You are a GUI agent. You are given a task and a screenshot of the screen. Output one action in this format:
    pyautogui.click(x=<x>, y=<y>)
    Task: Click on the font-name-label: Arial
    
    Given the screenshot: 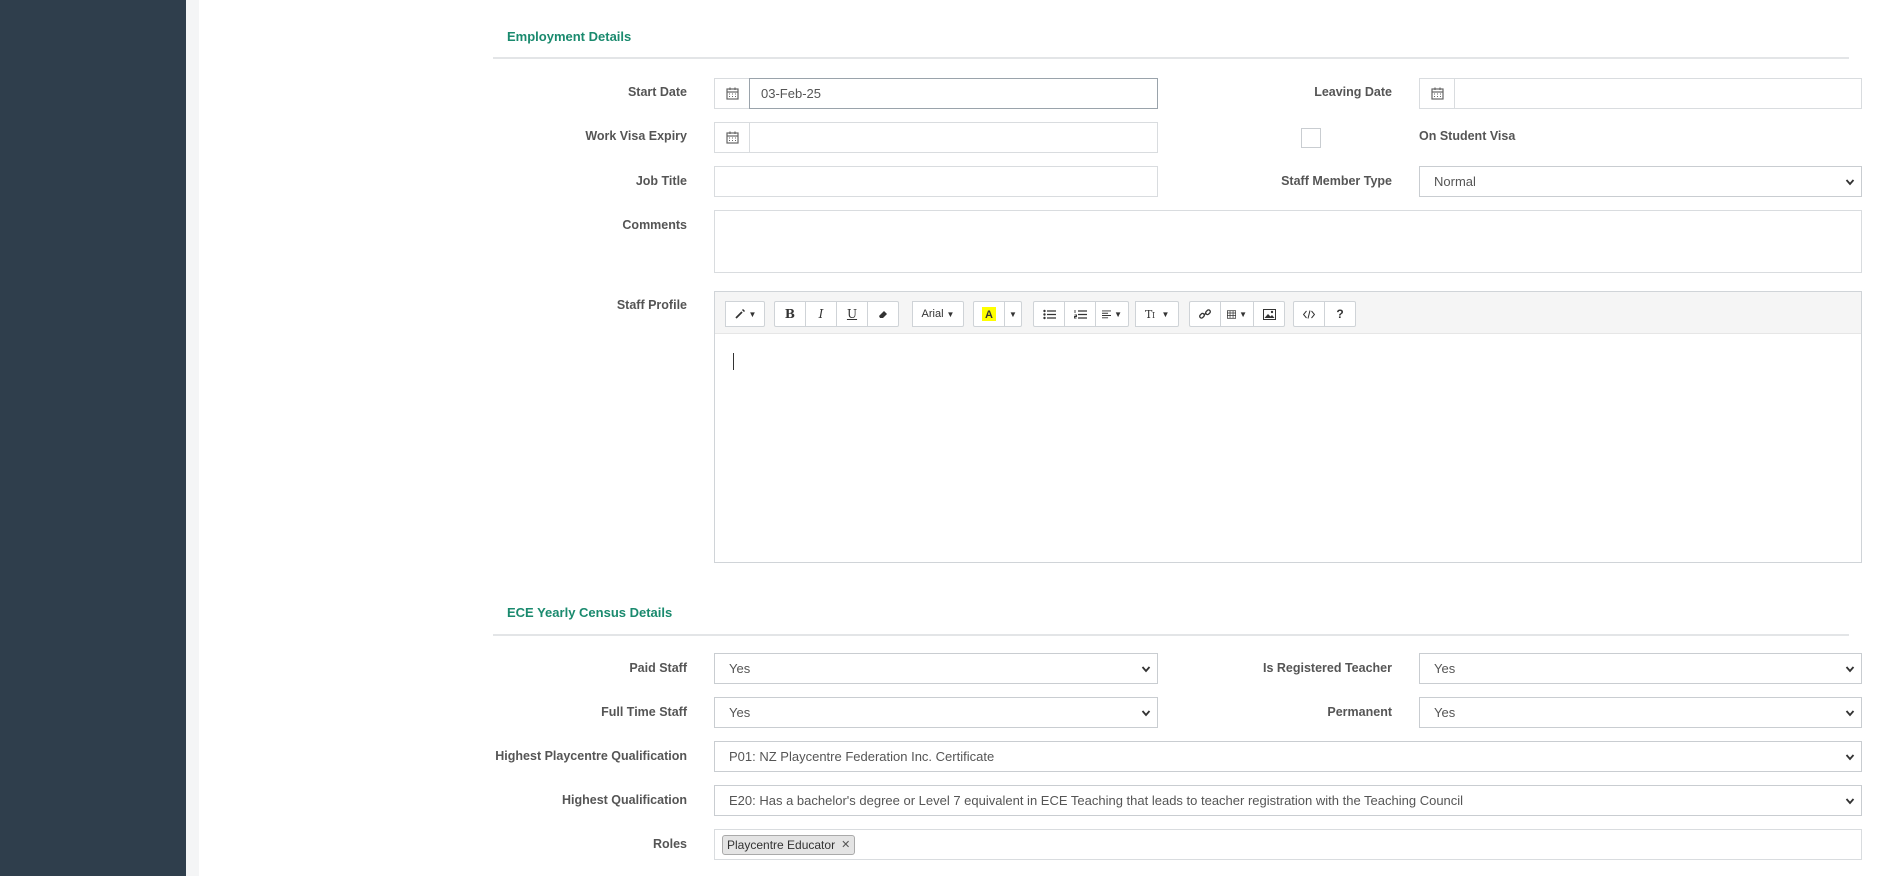 What is the action you would take?
    pyautogui.click(x=932, y=314)
    